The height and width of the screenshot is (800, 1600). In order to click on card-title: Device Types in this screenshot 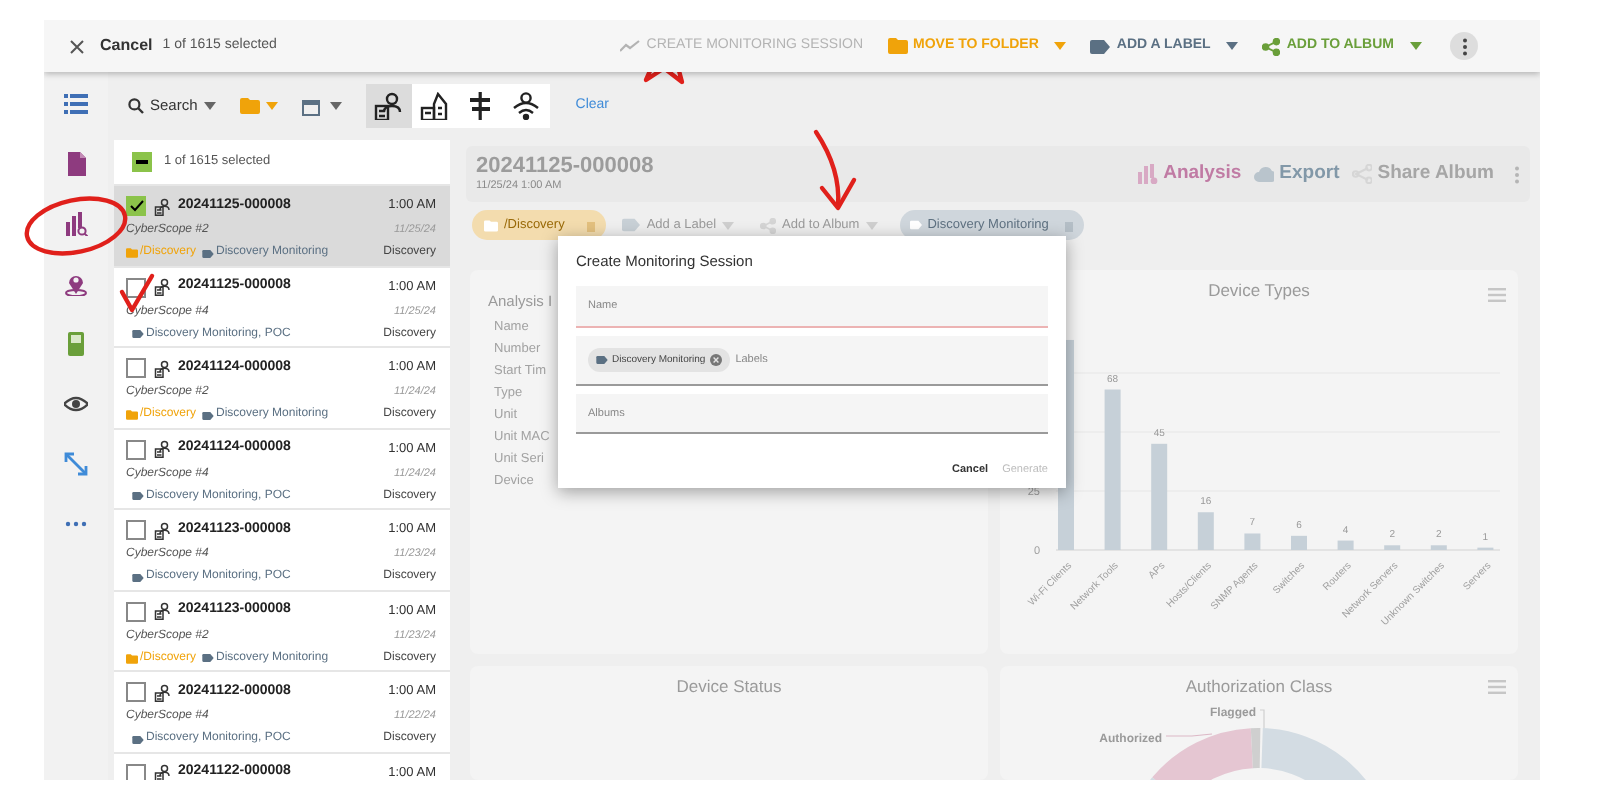, I will do `click(1259, 290)`.